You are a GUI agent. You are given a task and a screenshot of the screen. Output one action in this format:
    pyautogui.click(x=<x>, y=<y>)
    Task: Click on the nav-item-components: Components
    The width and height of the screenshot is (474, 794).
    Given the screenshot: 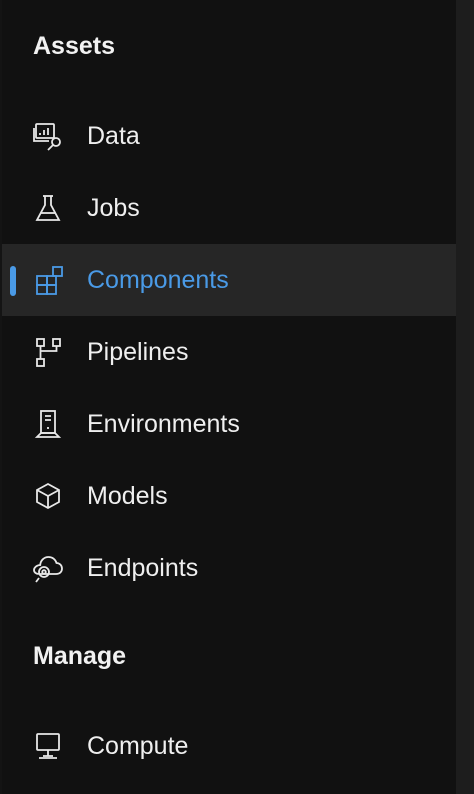 What is the action you would take?
    pyautogui.click(x=229, y=280)
    